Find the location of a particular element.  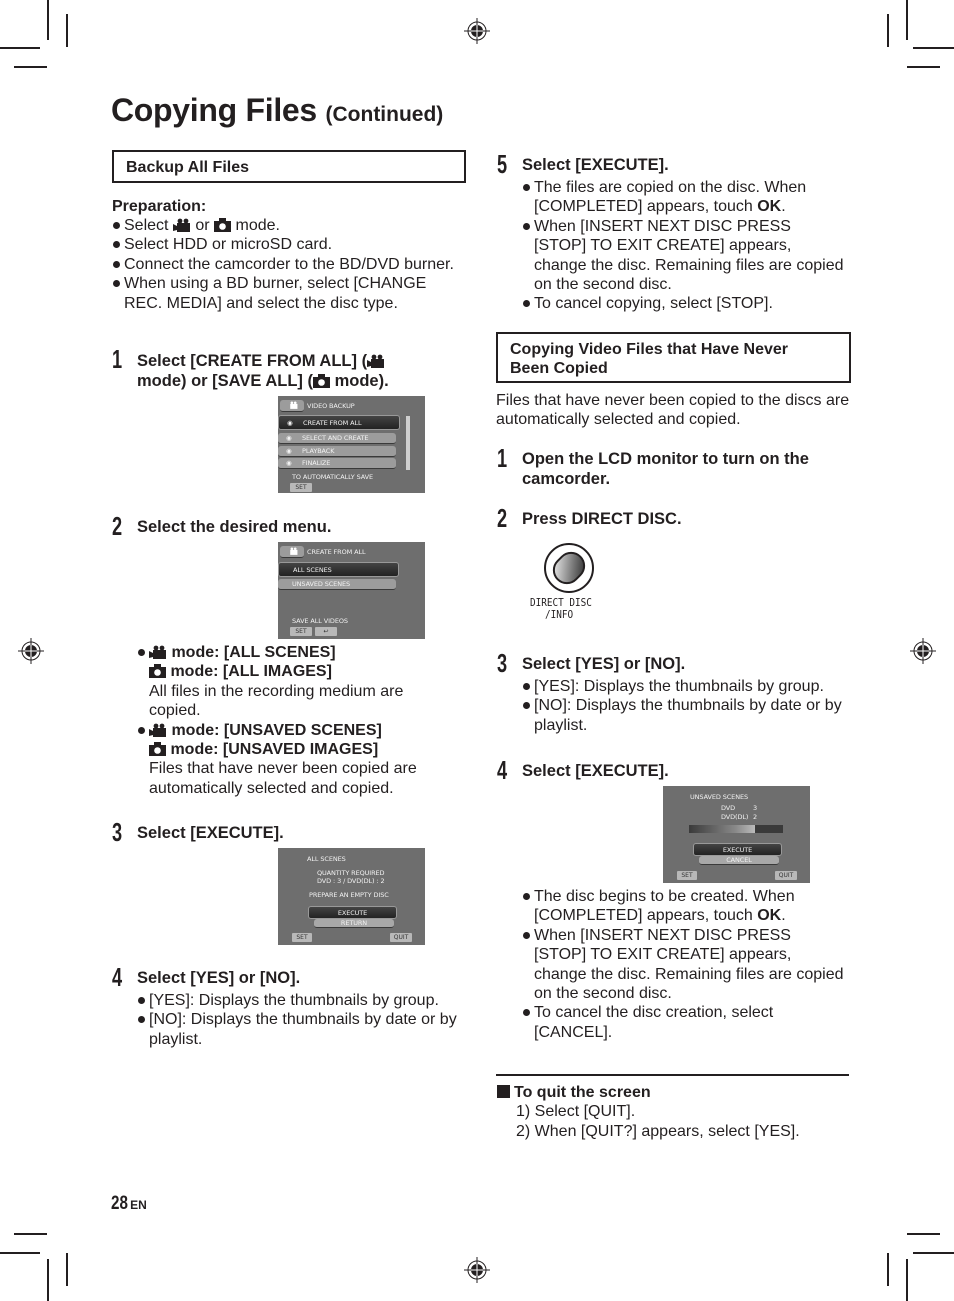

return-button: RETURN is located at coordinates (354, 923).